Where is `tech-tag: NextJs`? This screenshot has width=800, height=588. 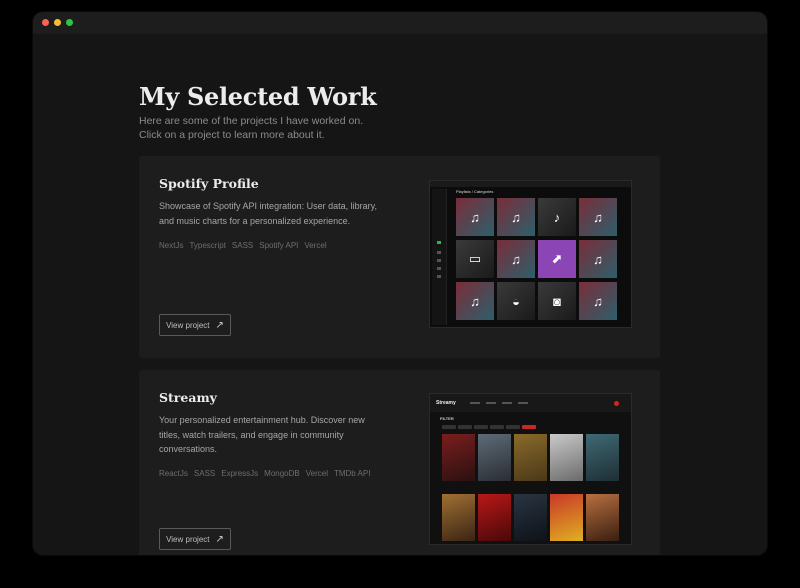 tech-tag: NextJs is located at coordinates (171, 245).